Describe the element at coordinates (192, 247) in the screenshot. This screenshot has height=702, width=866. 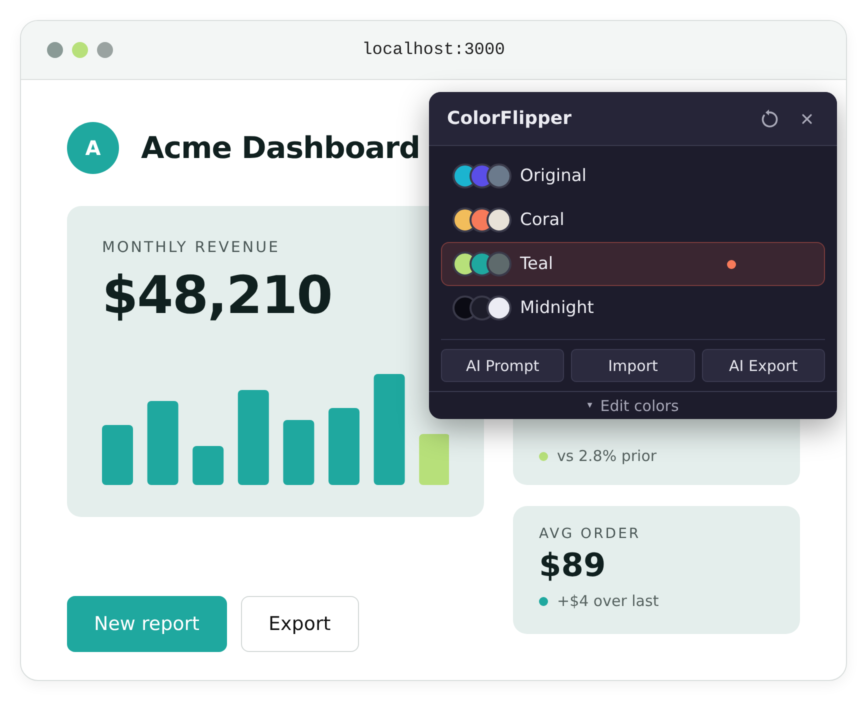
I see `card-label: MONTHLY REVENUE` at that location.